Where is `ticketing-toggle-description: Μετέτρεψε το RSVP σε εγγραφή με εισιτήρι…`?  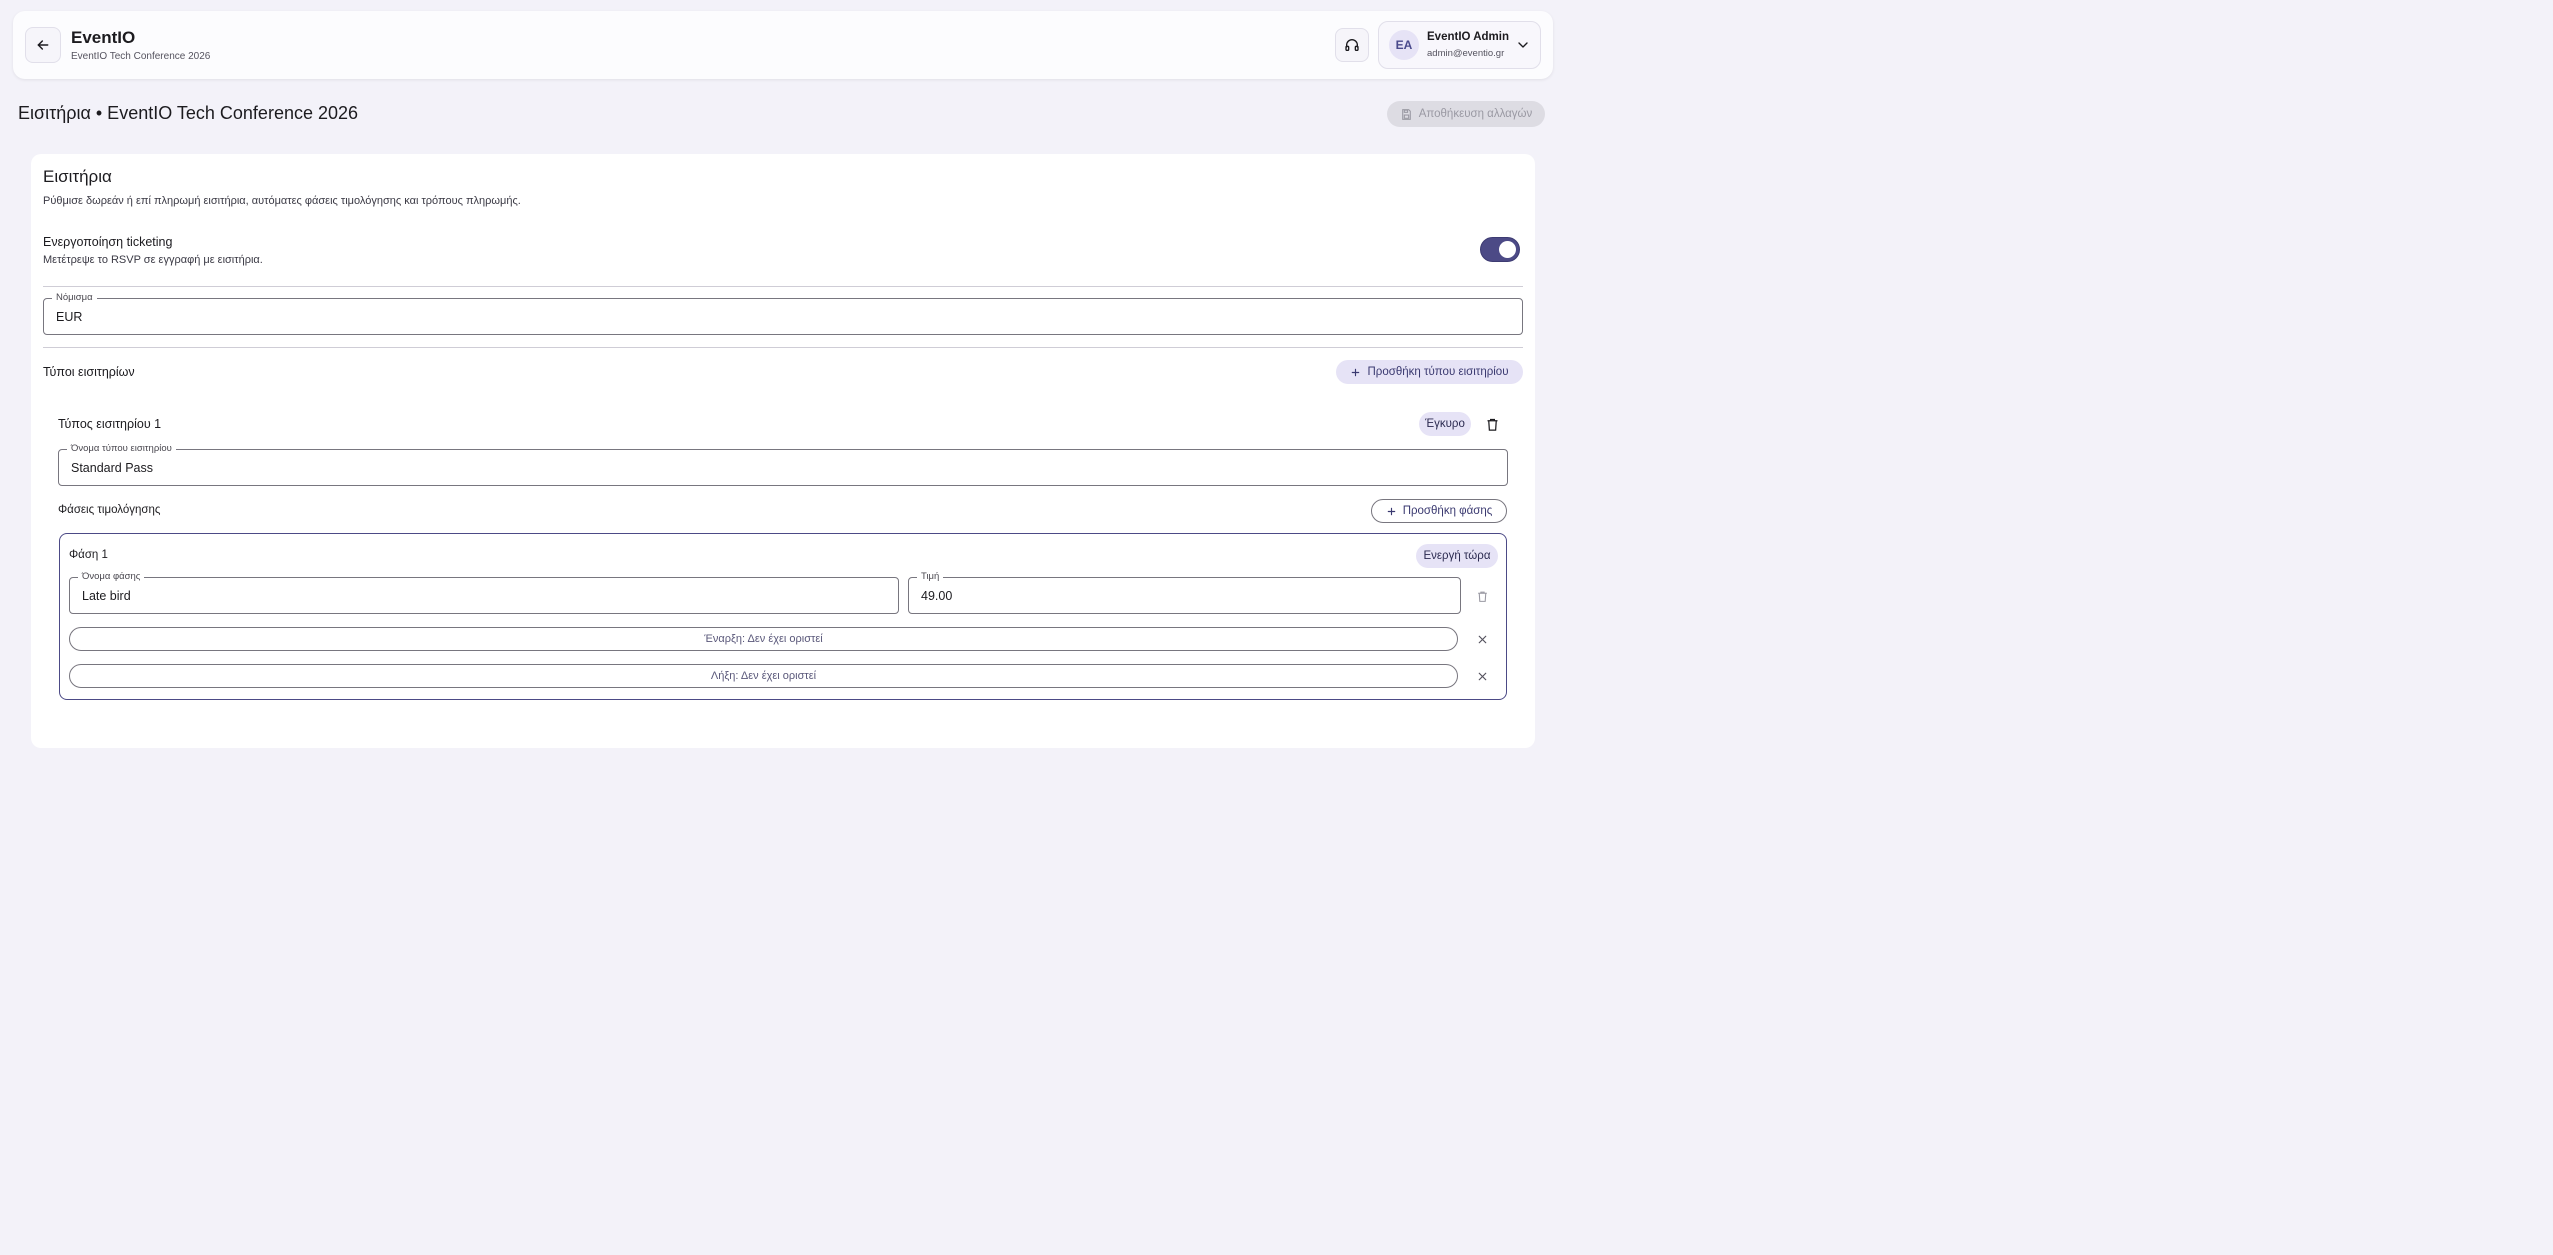 ticketing-toggle-description: Μετέτρεψε το RSVP σε εγγραφή με εισιτήρι… is located at coordinates (153, 260).